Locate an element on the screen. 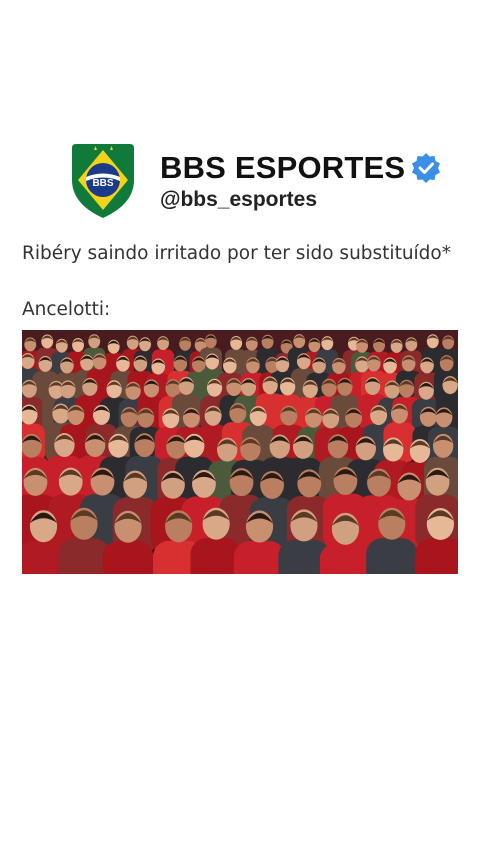 The height and width of the screenshot is (854, 480). bbs-logo-icon: BBS is located at coordinates (103, 180).